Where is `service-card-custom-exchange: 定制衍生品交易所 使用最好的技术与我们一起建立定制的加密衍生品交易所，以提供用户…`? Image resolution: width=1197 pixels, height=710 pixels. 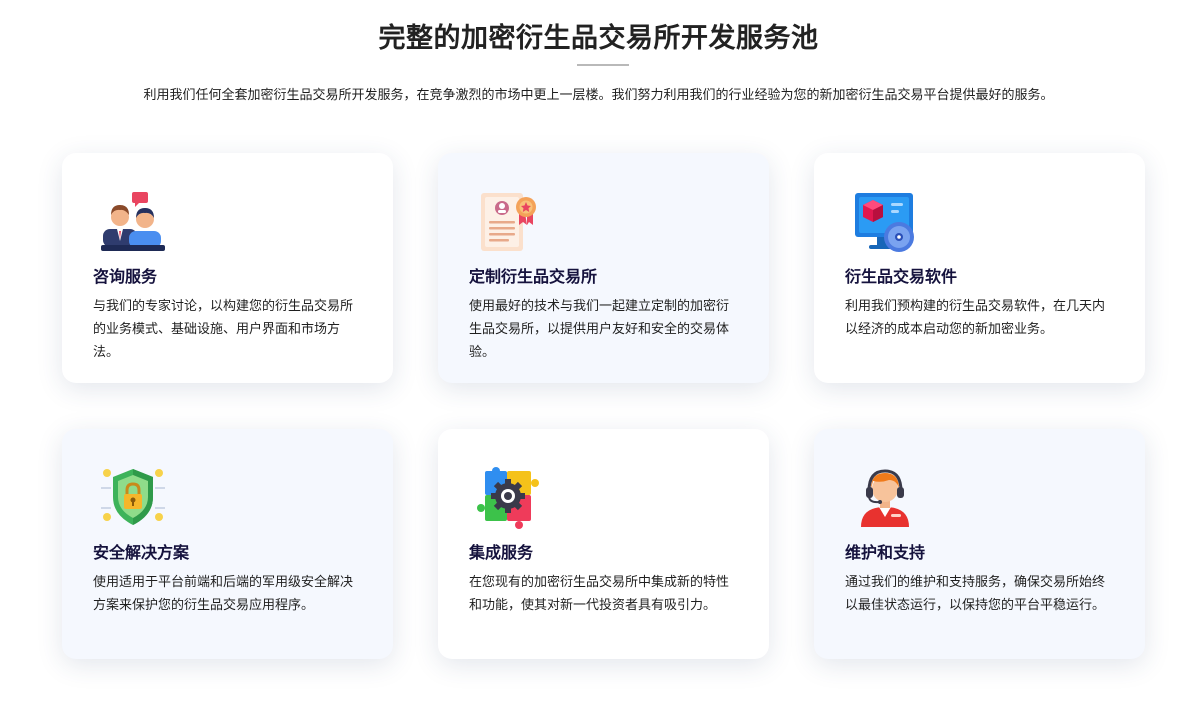 service-card-custom-exchange: 定制衍生品交易所 使用最好的技术与我们一起建立定制的加密衍生品交易所，以提供用户… is located at coordinates (603, 268).